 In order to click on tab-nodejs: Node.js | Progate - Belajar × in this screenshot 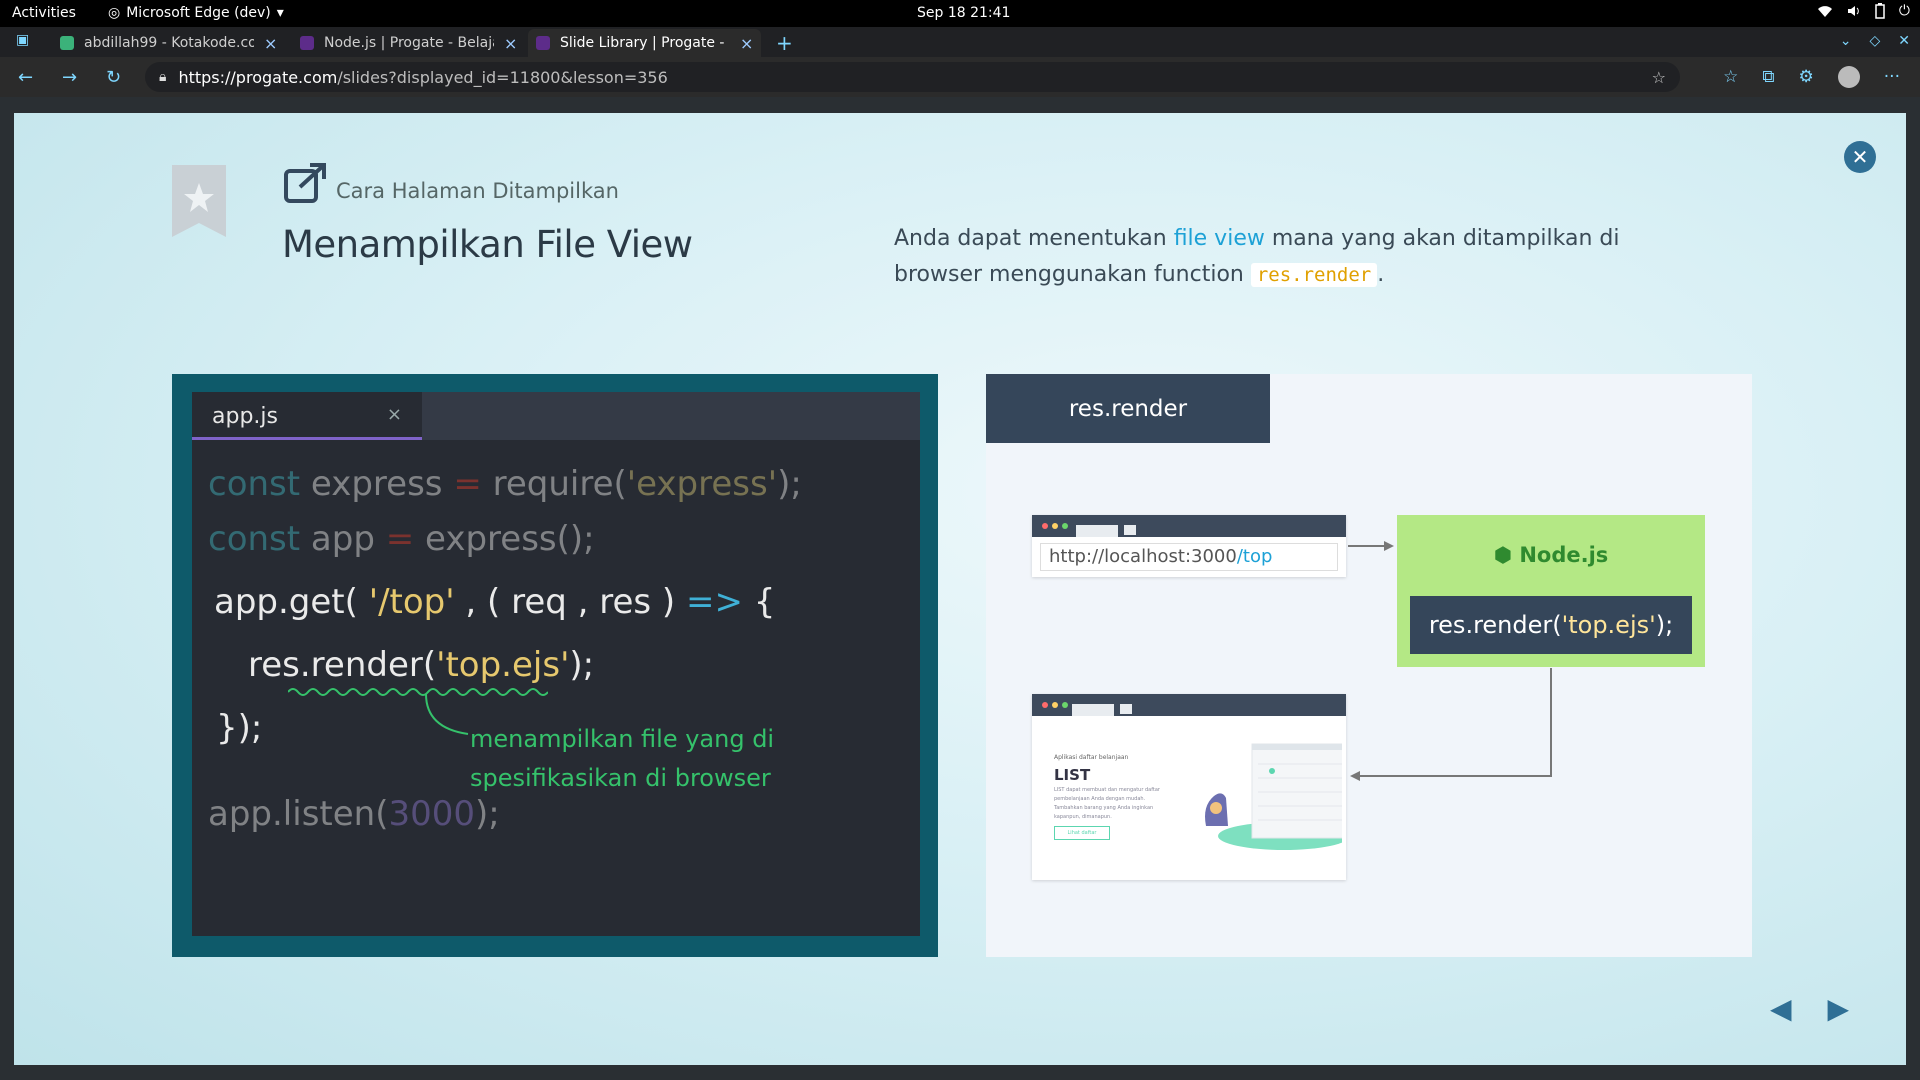, I will do `click(408, 43)`.